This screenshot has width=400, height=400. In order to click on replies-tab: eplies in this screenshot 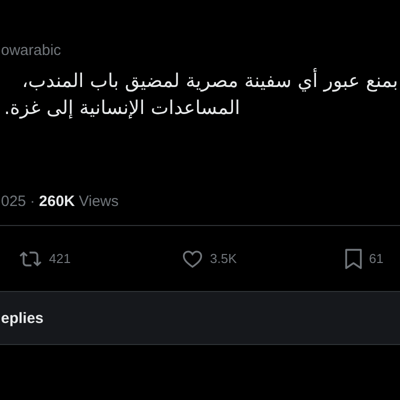, I will do `click(22, 318)`.